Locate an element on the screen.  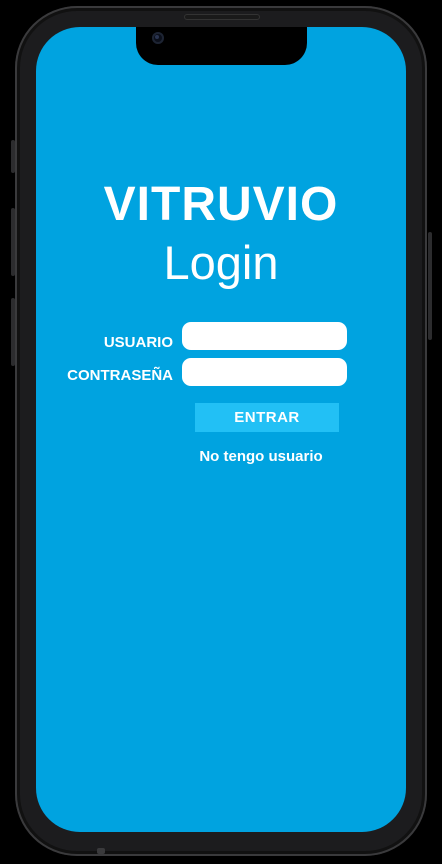
password-input is located at coordinates (264, 372).